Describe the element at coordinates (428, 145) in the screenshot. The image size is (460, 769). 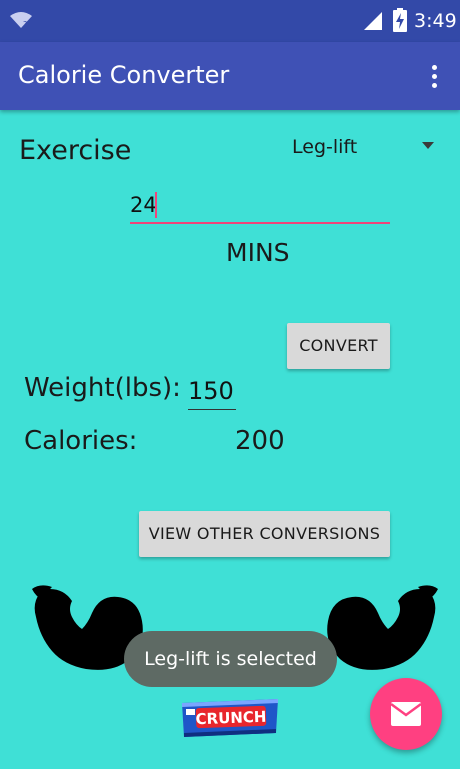
I see `dropdown-arrow-icon` at that location.